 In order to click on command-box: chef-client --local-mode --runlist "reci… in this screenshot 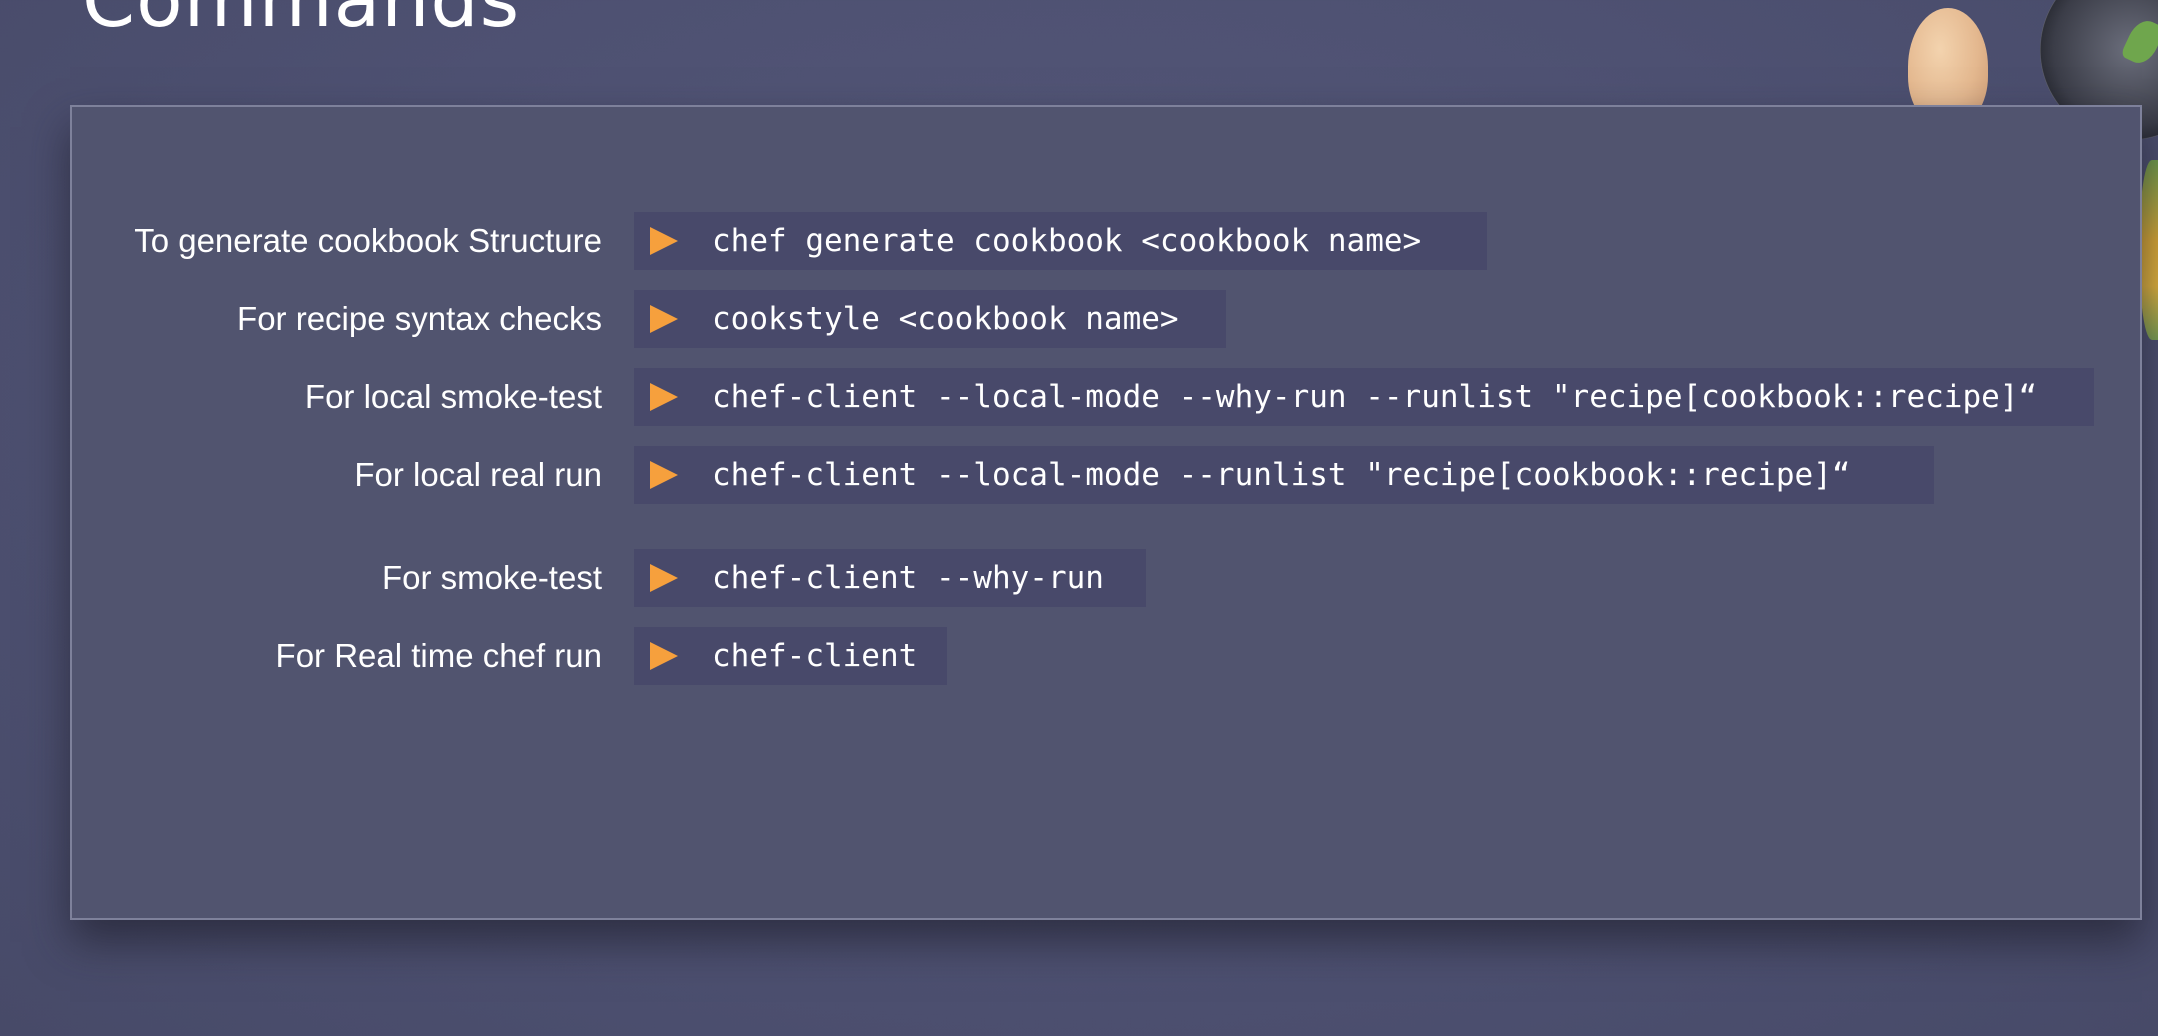, I will do `click(1284, 475)`.